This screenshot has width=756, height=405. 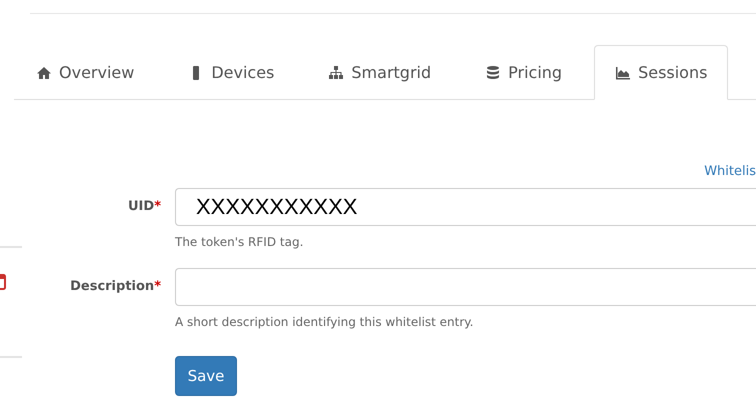 What do you see at coordinates (380, 72) in the screenshot?
I see `nav-tab: Smartgrid` at bounding box center [380, 72].